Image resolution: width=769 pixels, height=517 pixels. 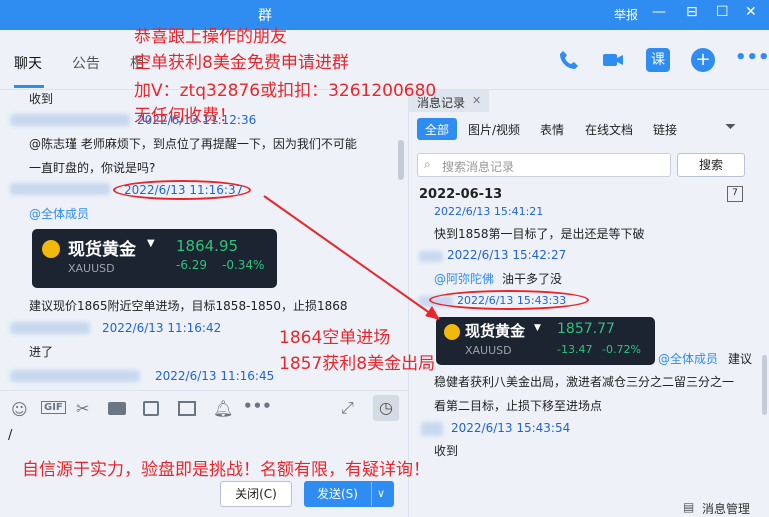 I want to click on close-button: ✕, so click(x=751, y=12).